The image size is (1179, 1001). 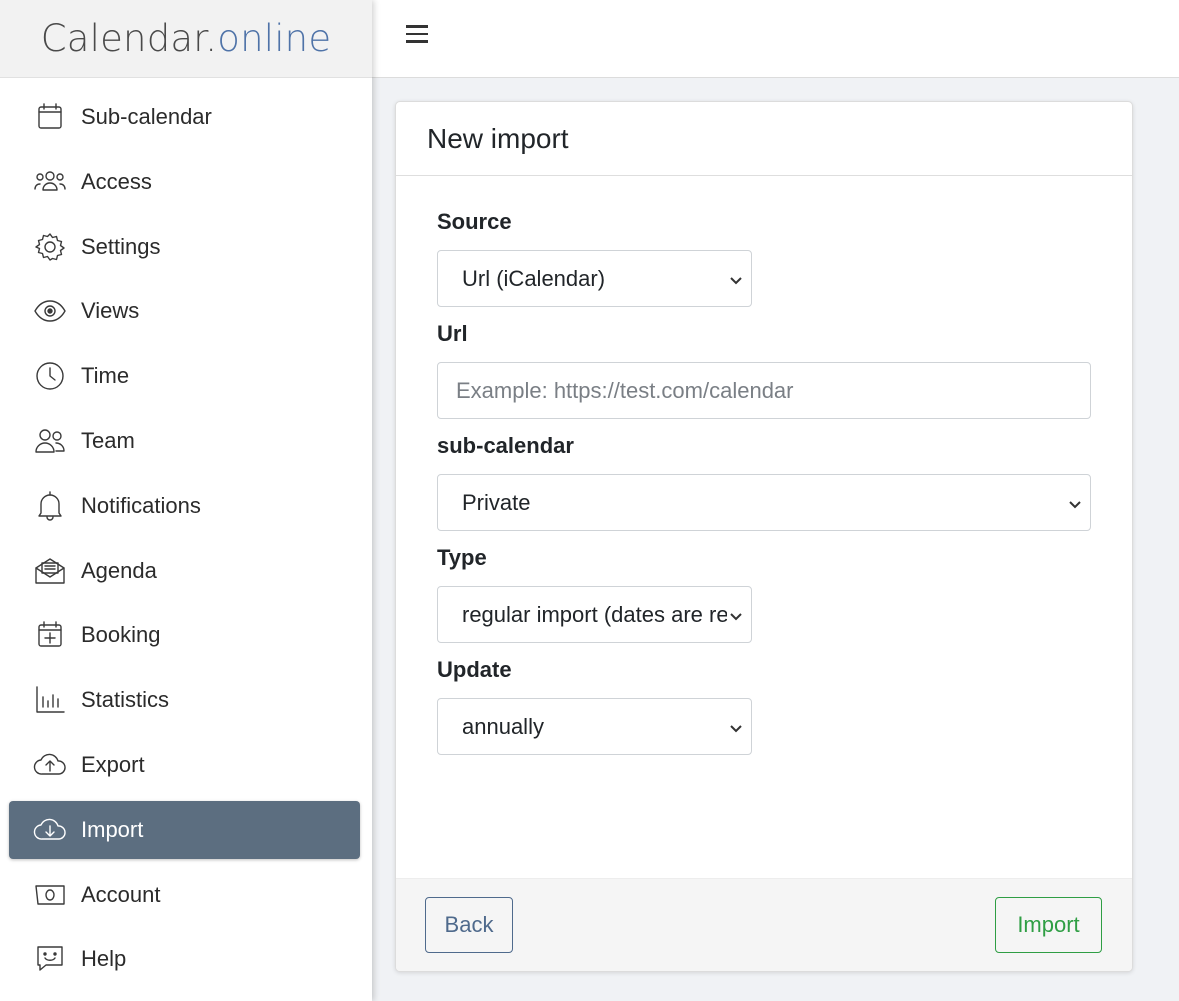 What do you see at coordinates (474, 221) in the screenshot?
I see `source-label: Source` at bounding box center [474, 221].